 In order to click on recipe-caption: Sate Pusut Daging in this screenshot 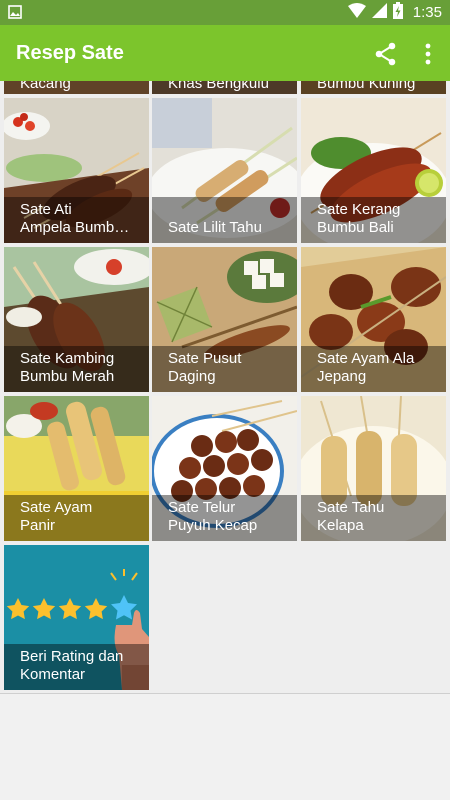, I will do `click(224, 369)`.